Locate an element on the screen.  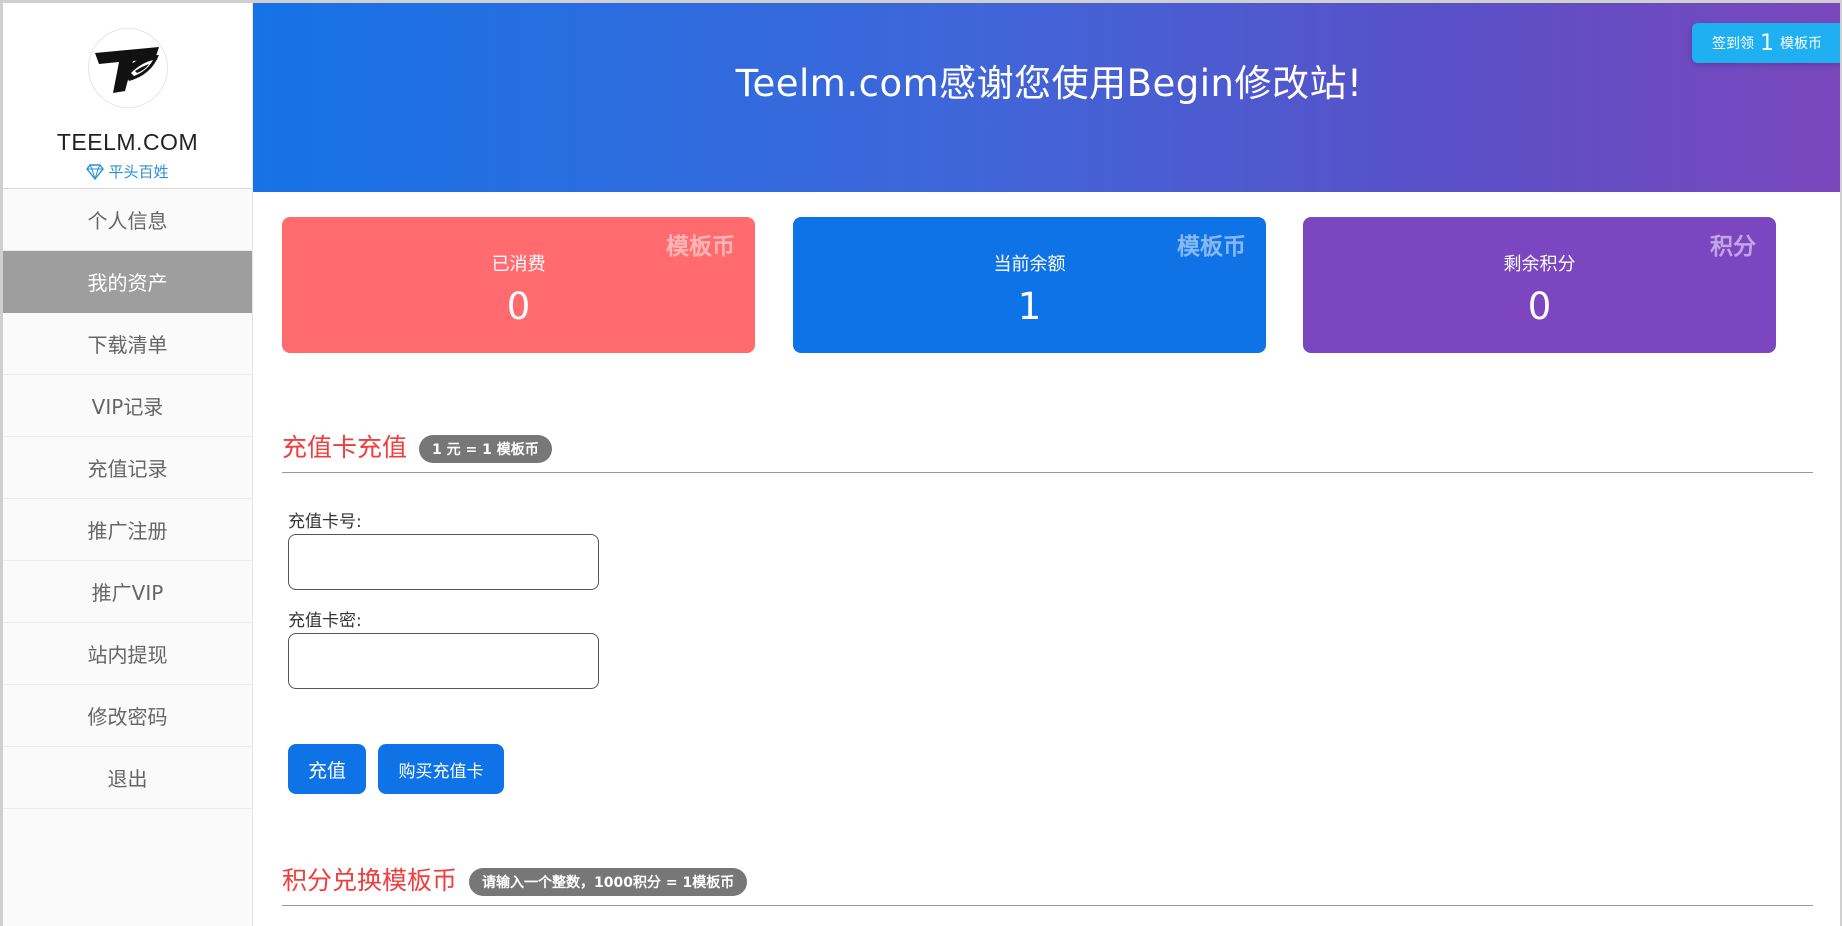
sidebar-item-label: 推广VIP is located at coordinates (127, 593).